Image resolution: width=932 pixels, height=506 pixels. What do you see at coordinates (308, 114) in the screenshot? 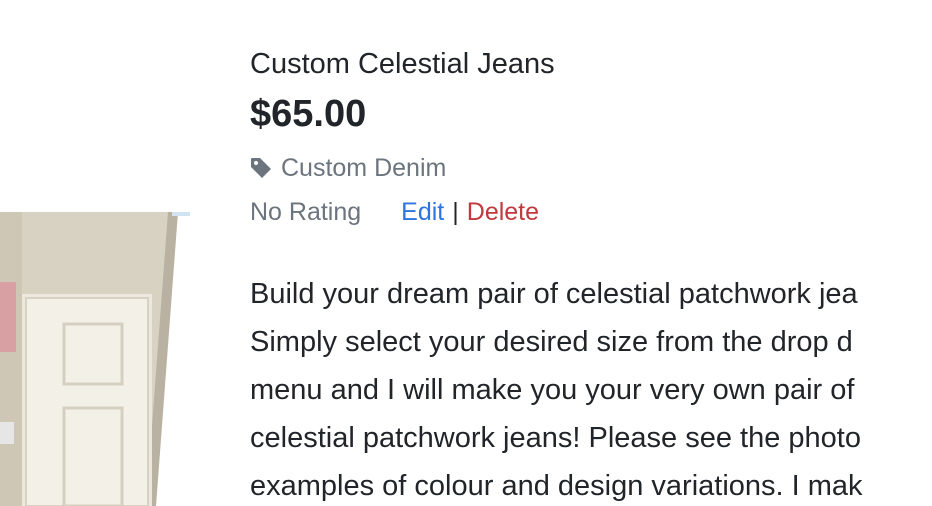
I see `product-price: $65.00` at bounding box center [308, 114].